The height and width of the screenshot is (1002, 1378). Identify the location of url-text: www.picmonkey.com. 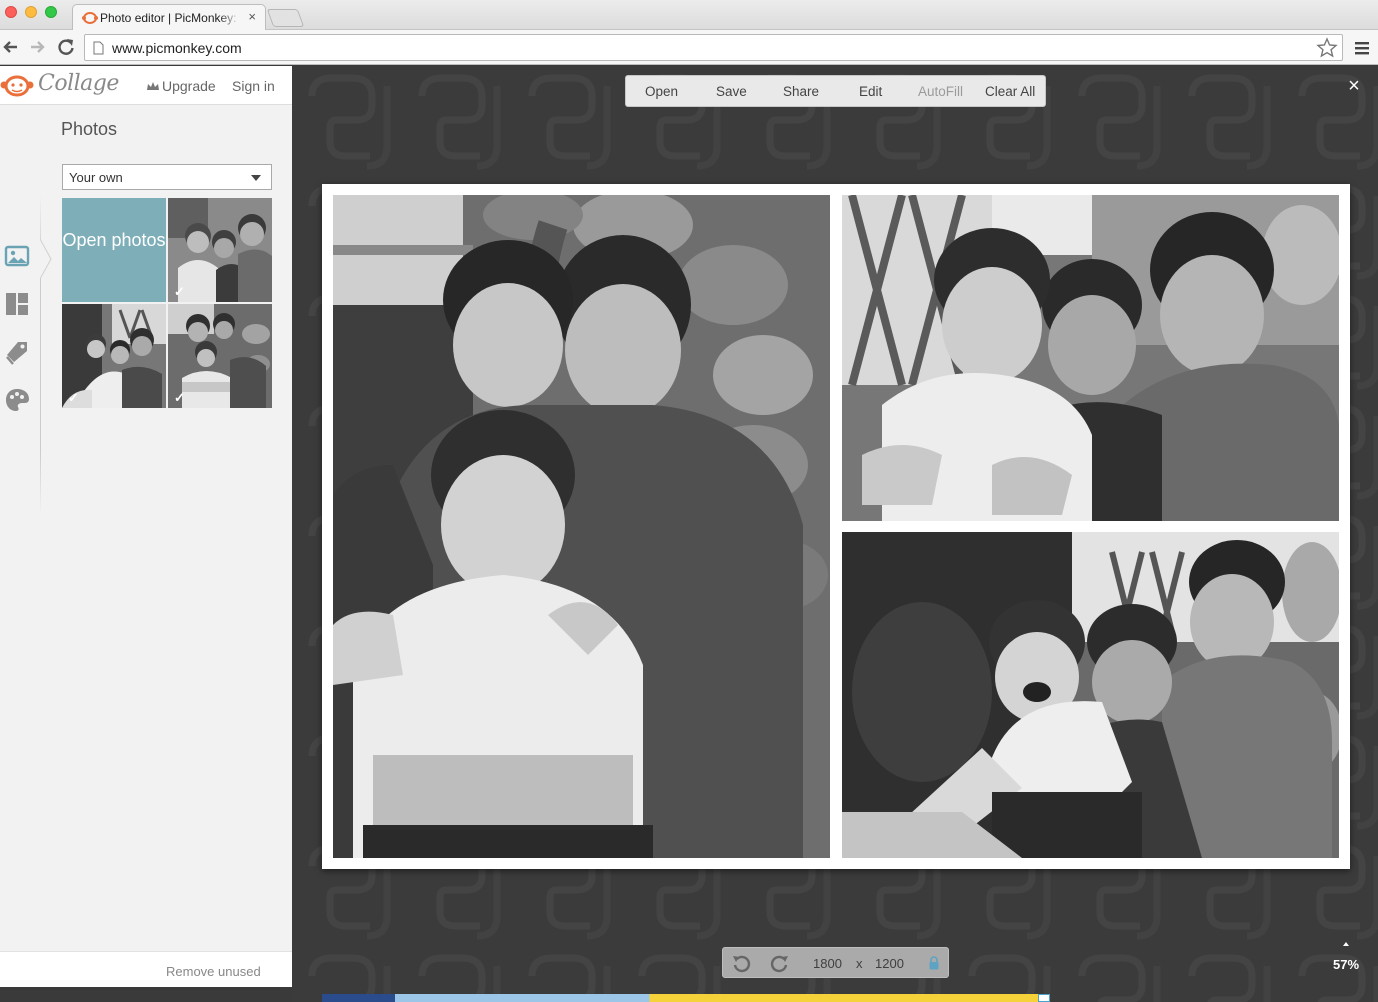
(177, 48).